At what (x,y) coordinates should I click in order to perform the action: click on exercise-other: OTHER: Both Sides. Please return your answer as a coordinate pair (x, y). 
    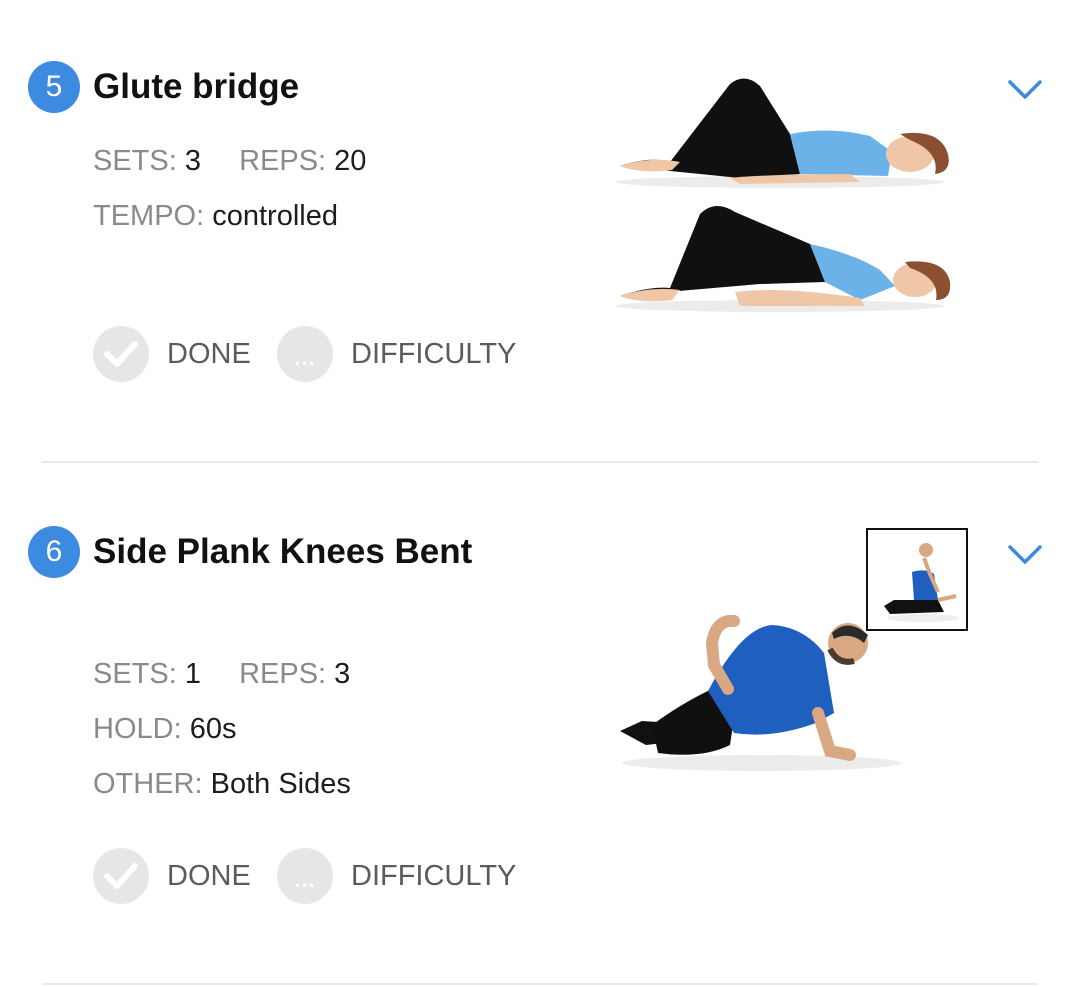
    Looking at the image, I should click on (222, 784).